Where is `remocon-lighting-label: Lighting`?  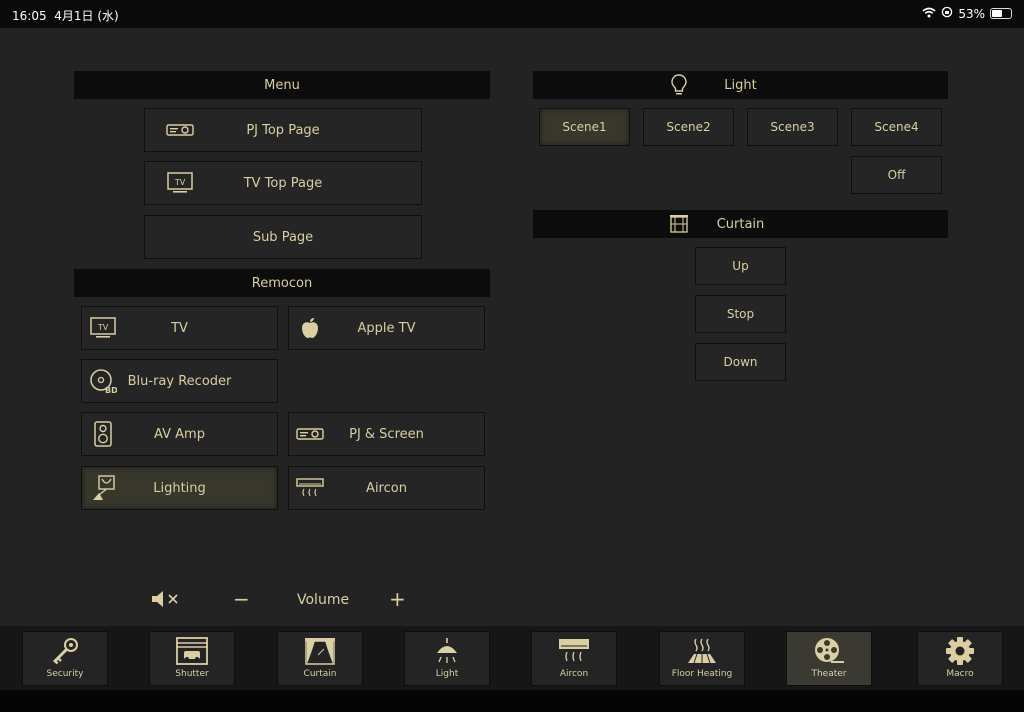
remocon-lighting-label: Lighting is located at coordinates (179, 488).